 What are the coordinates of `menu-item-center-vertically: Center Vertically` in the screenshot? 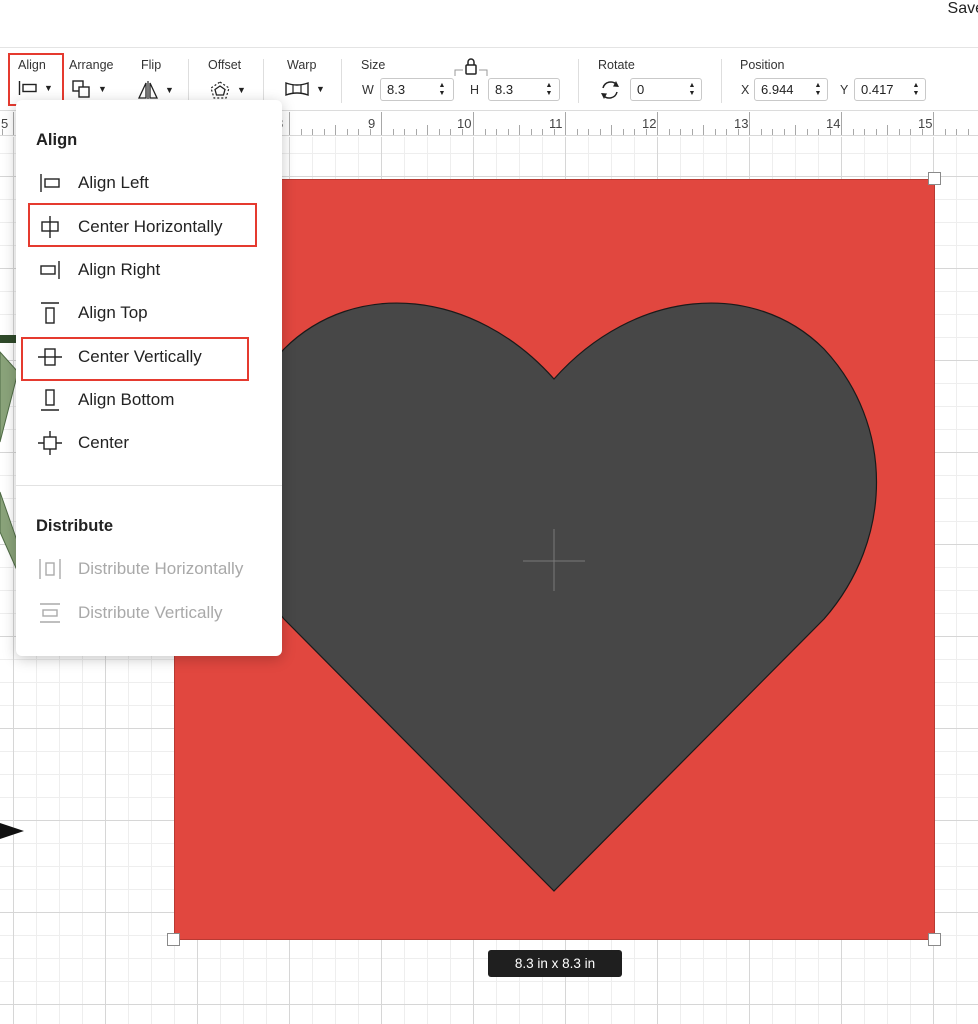 It's located at (149, 357).